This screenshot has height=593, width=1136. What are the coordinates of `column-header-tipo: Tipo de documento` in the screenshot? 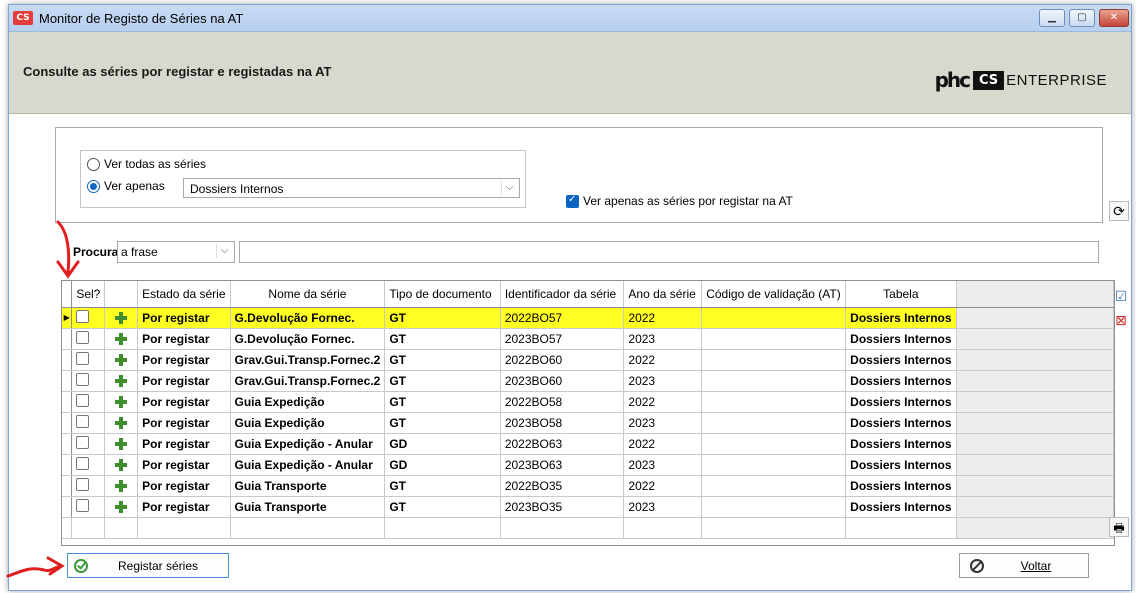 It's located at (442, 294).